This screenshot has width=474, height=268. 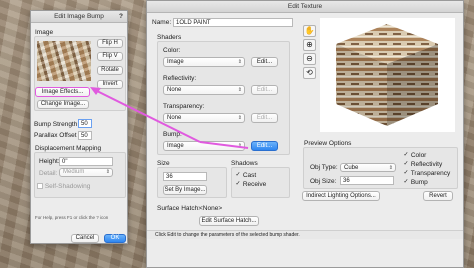 What do you see at coordinates (184, 106) in the screenshot?
I see `transparency-label: Transparency:` at bounding box center [184, 106].